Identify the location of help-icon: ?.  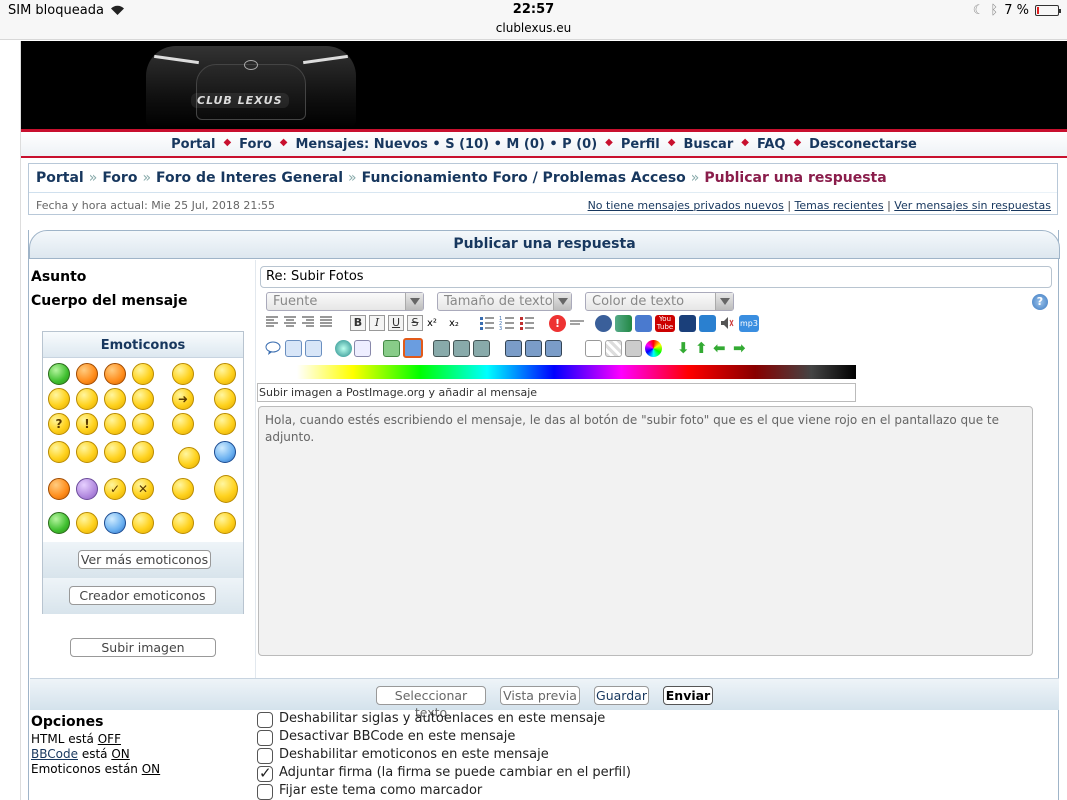
(1040, 302).